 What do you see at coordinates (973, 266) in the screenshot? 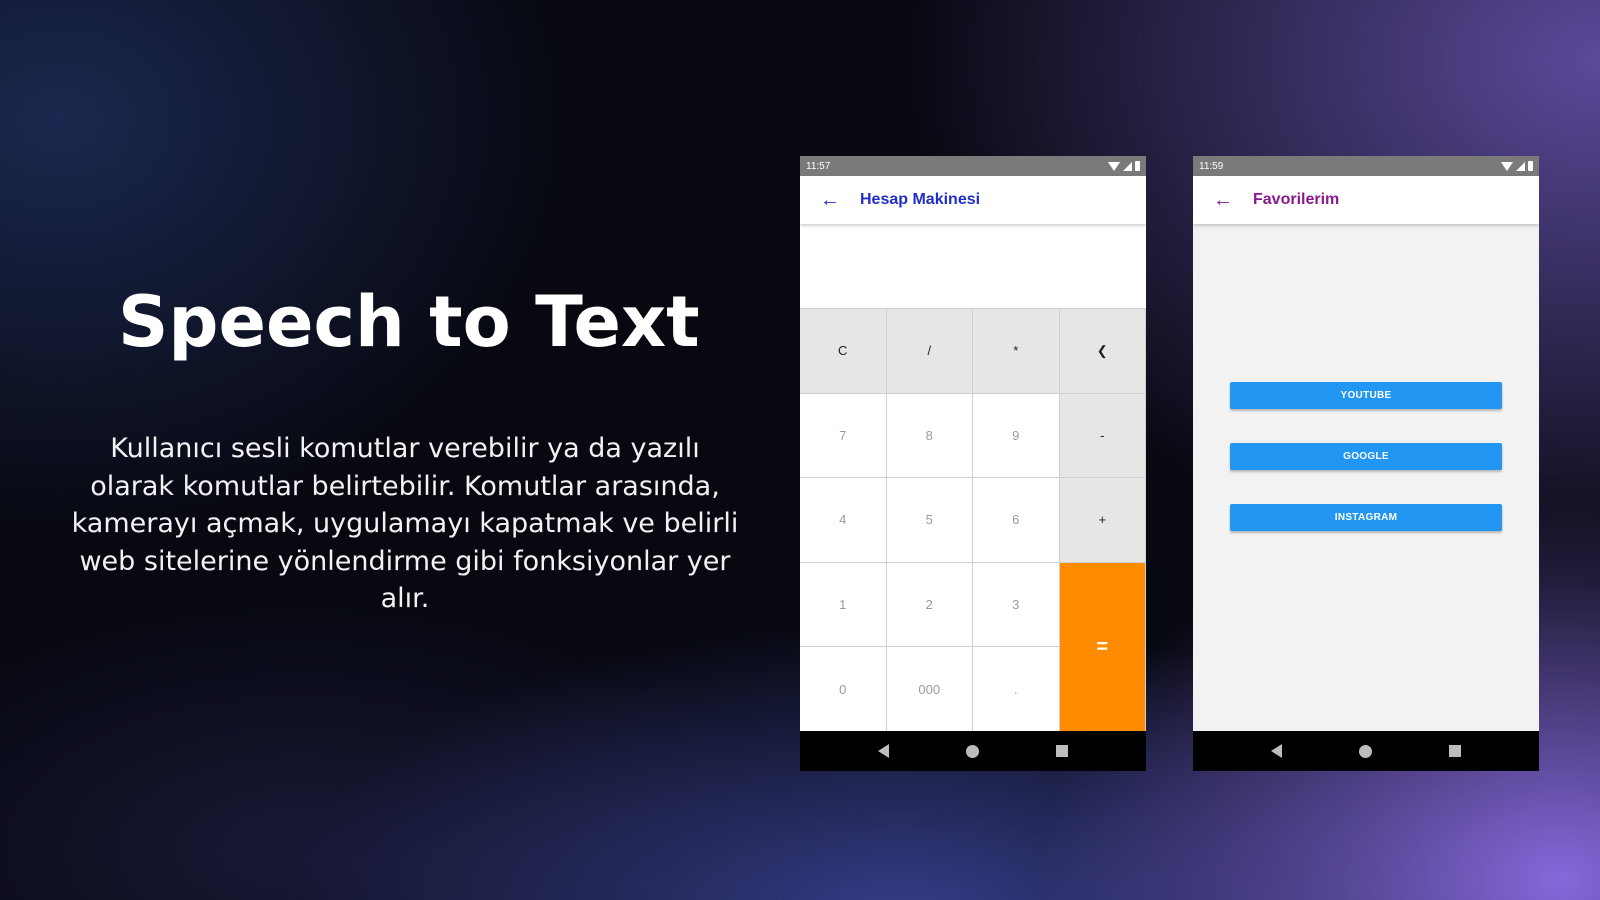
I see `calculator-display` at bounding box center [973, 266].